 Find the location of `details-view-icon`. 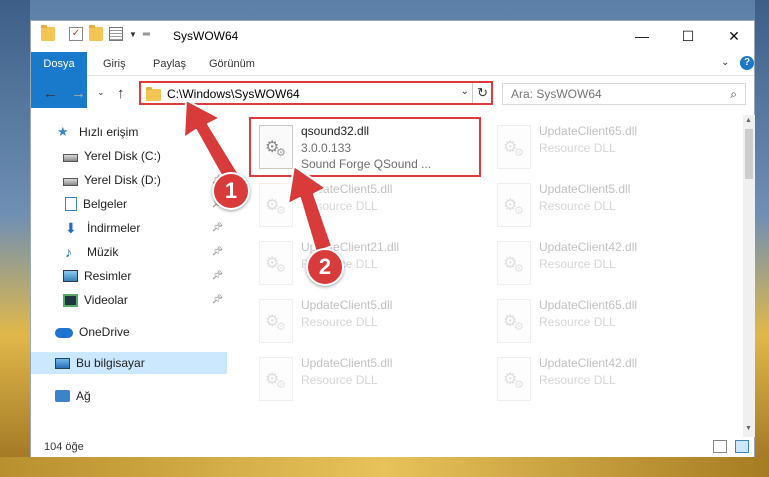

details-view-icon is located at coordinates (720, 446).